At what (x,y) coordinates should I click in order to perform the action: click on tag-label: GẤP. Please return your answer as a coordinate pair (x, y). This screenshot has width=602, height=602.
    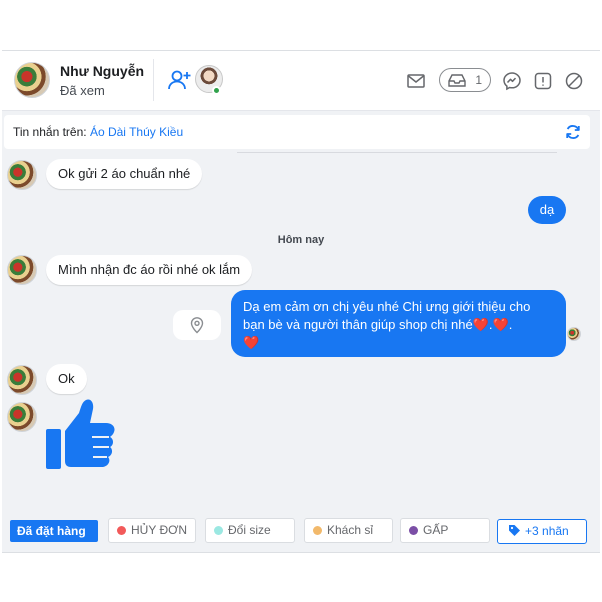
    Looking at the image, I should click on (436, 530).